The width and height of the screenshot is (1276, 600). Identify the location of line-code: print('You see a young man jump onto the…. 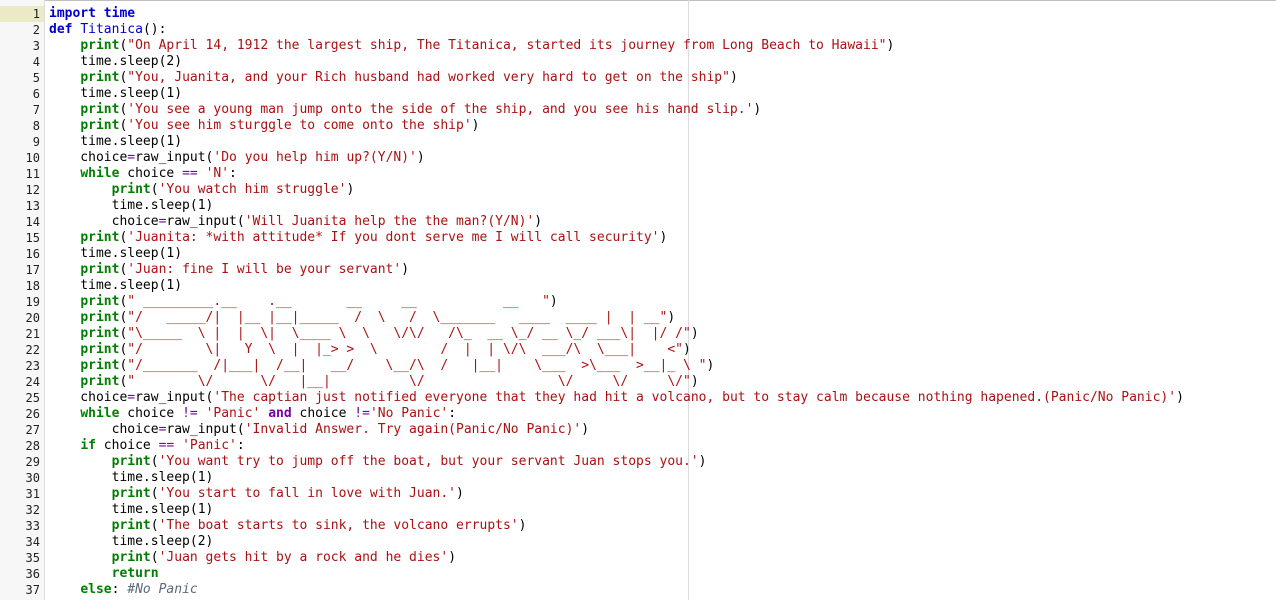
(405, 110).